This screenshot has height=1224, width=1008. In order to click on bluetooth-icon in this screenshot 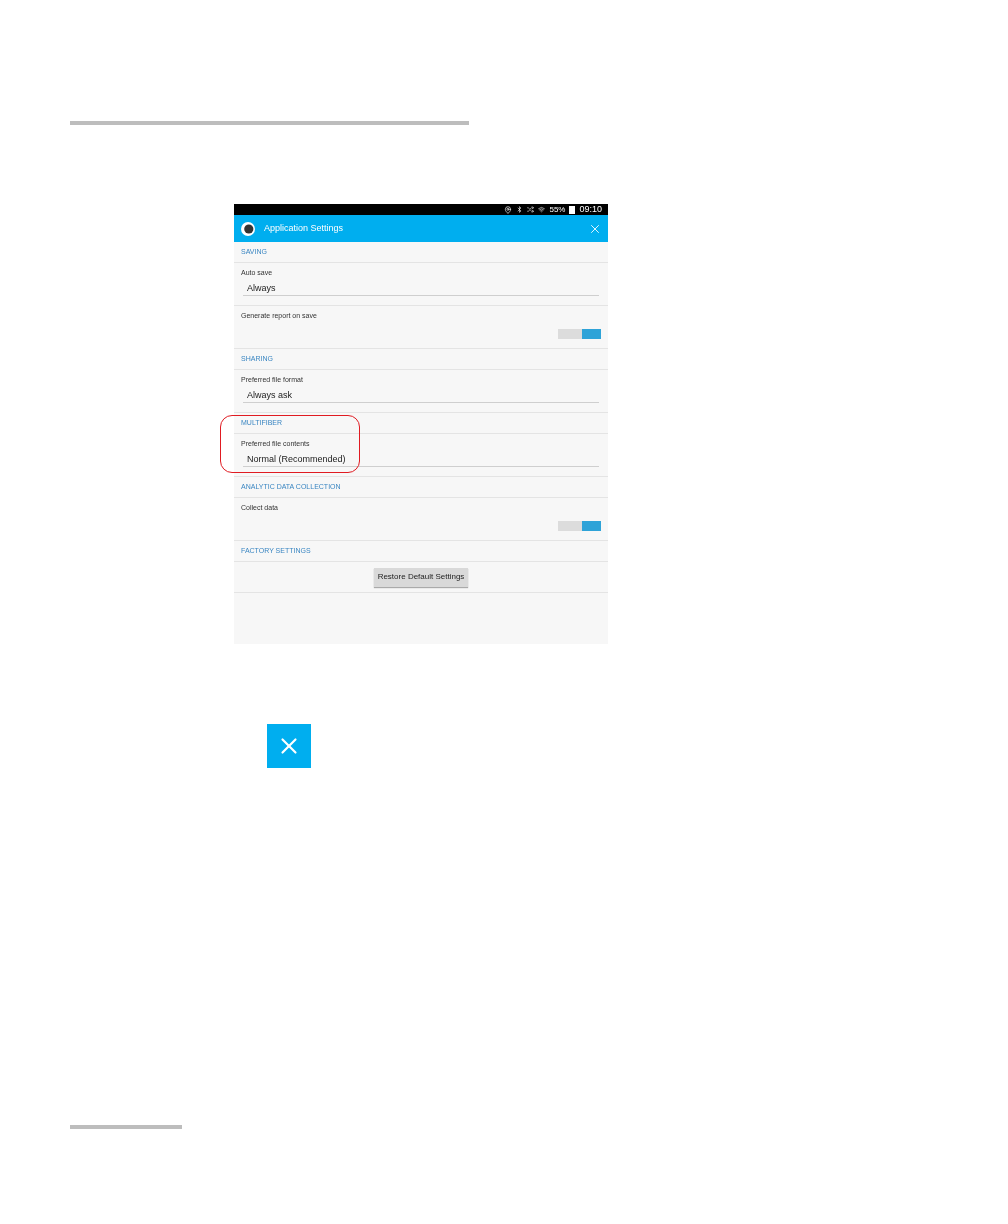, I will do `click(520, 209)`.